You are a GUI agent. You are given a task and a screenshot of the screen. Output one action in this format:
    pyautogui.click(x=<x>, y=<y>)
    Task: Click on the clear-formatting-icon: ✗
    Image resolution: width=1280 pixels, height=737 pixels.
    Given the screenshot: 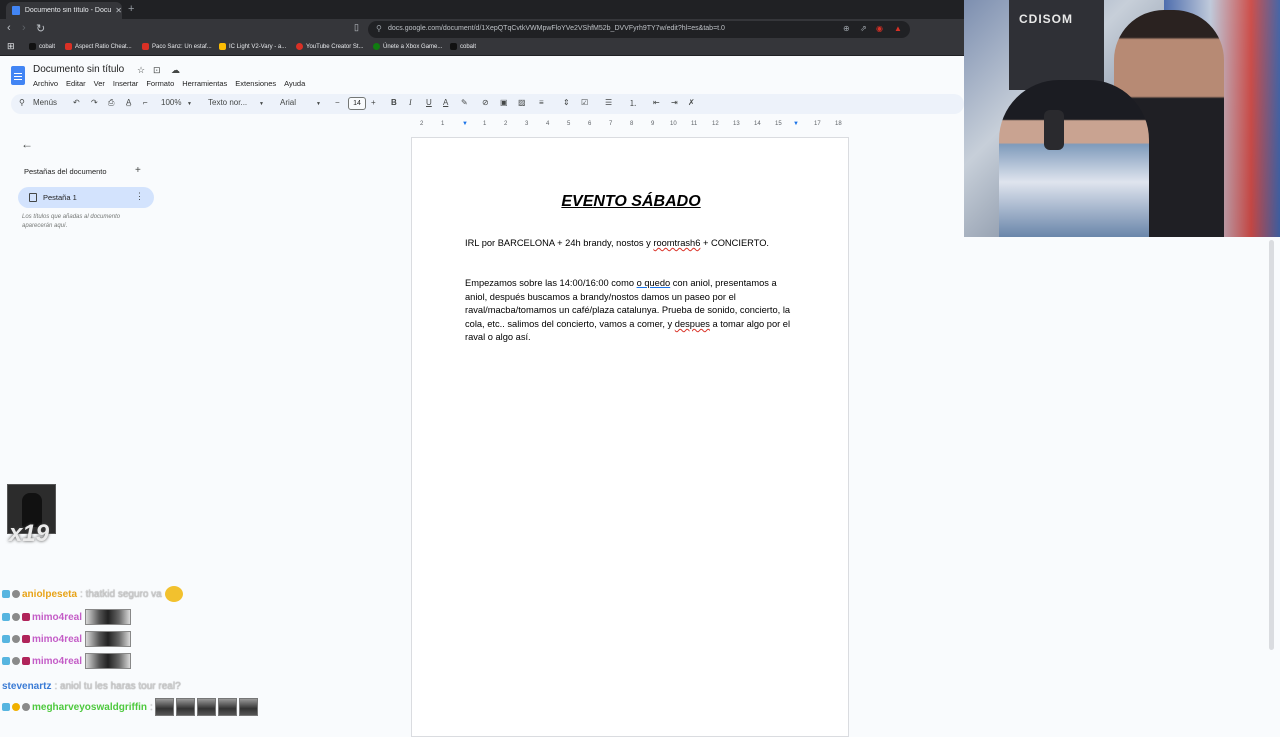 What is the action you would take?
    pyautogui.click(x=691, y=102)
    